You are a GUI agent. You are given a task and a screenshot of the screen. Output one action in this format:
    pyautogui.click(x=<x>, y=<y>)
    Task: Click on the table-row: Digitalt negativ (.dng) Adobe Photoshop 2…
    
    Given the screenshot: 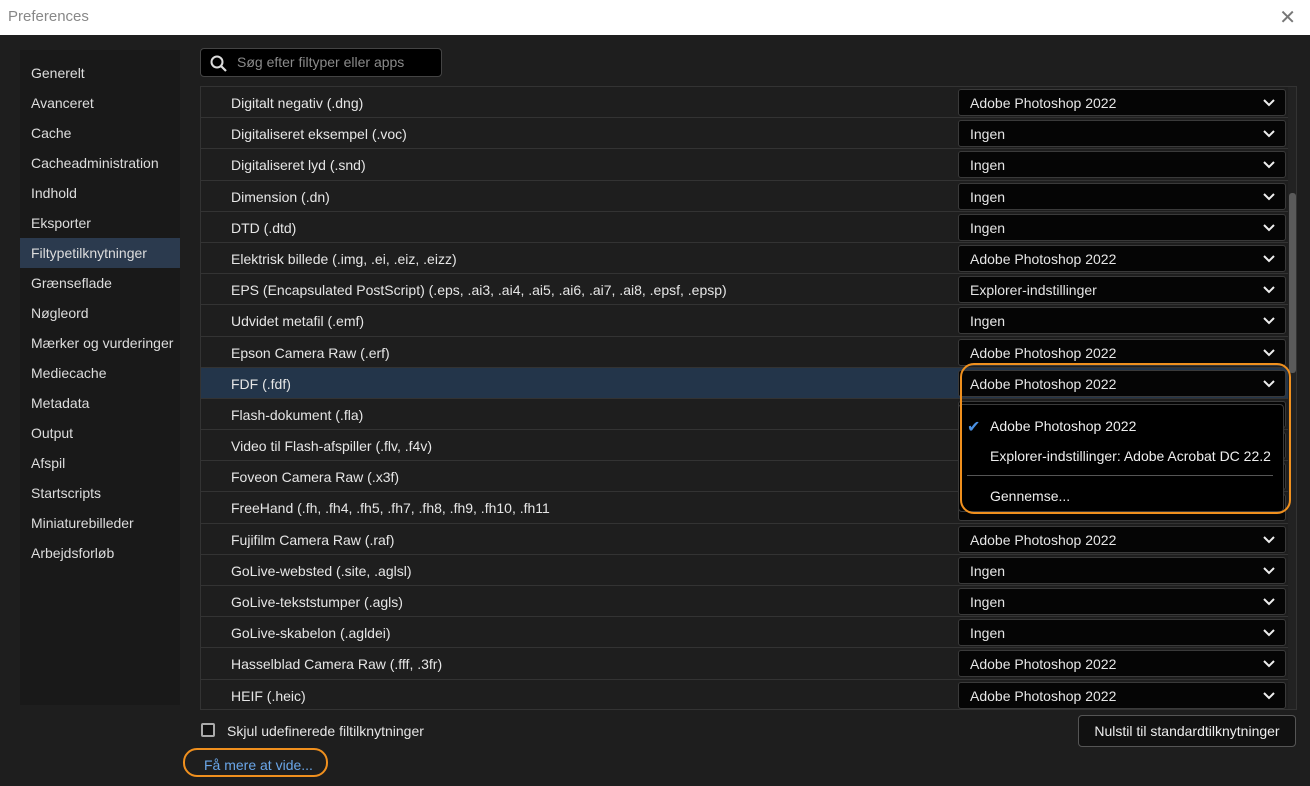 What is the action you would take?
    pyautogui.click(x=748, y=103)
    